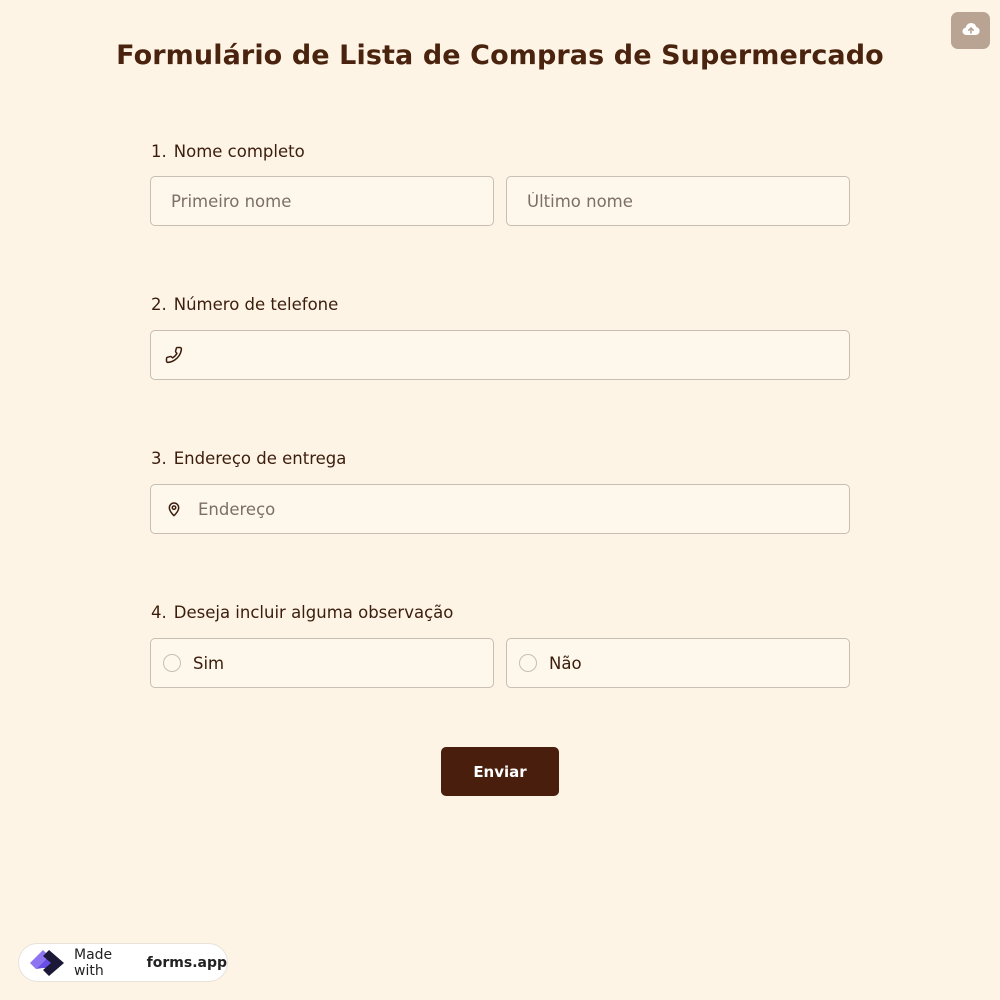 The width and height of the screenshot is (1000, 1000). What do you see at coordinates (159, 151) in the screenshot?
I see `question-number: 1.` at bounding box center [159, 151].